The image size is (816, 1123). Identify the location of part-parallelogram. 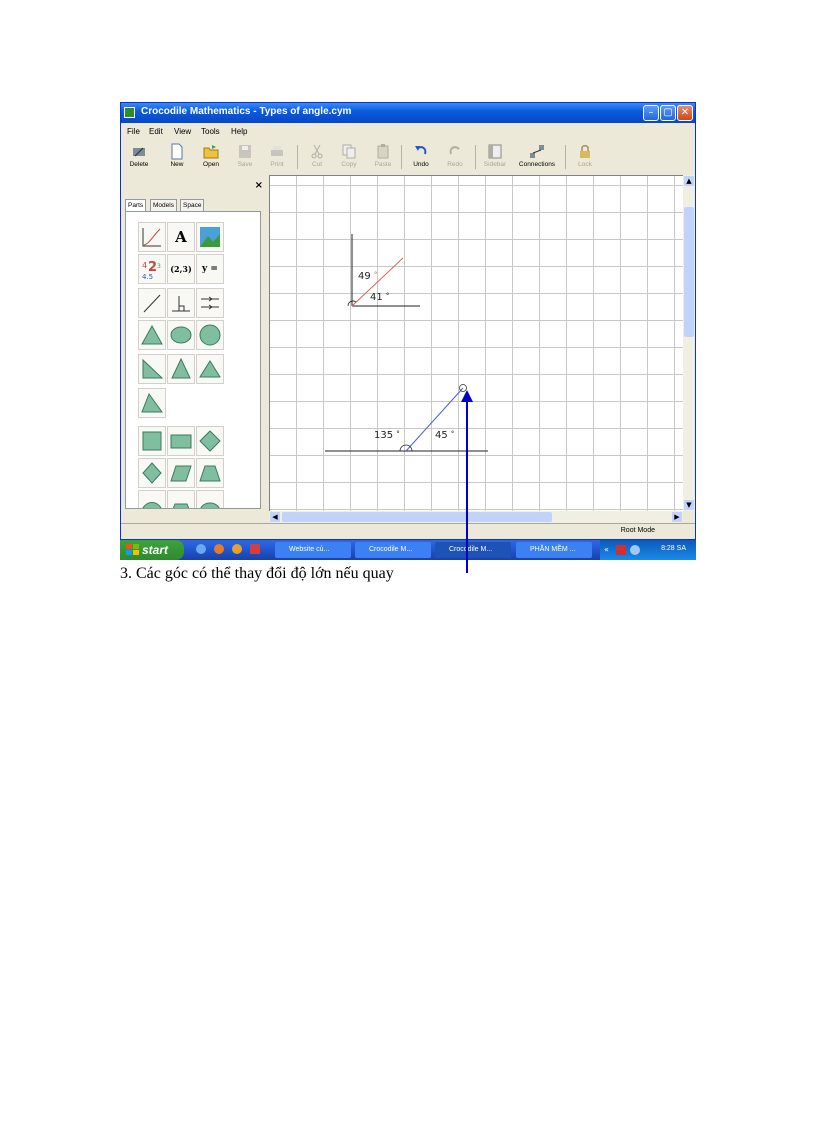
(181, 473).